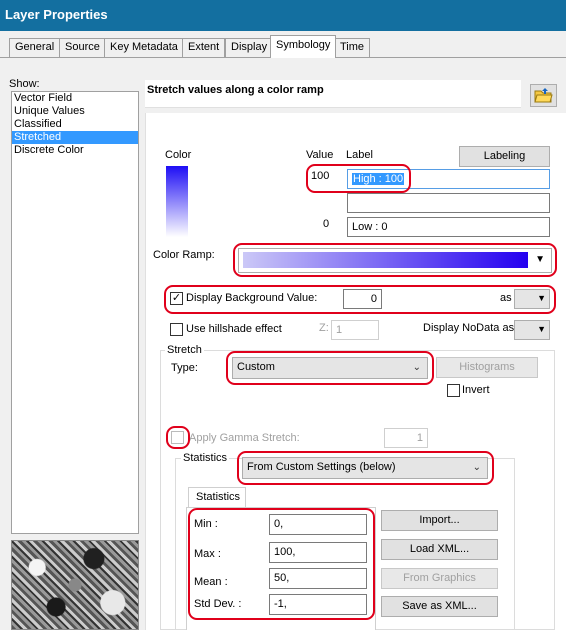  I want to click on label-column-label: Label, so click(359, 155).